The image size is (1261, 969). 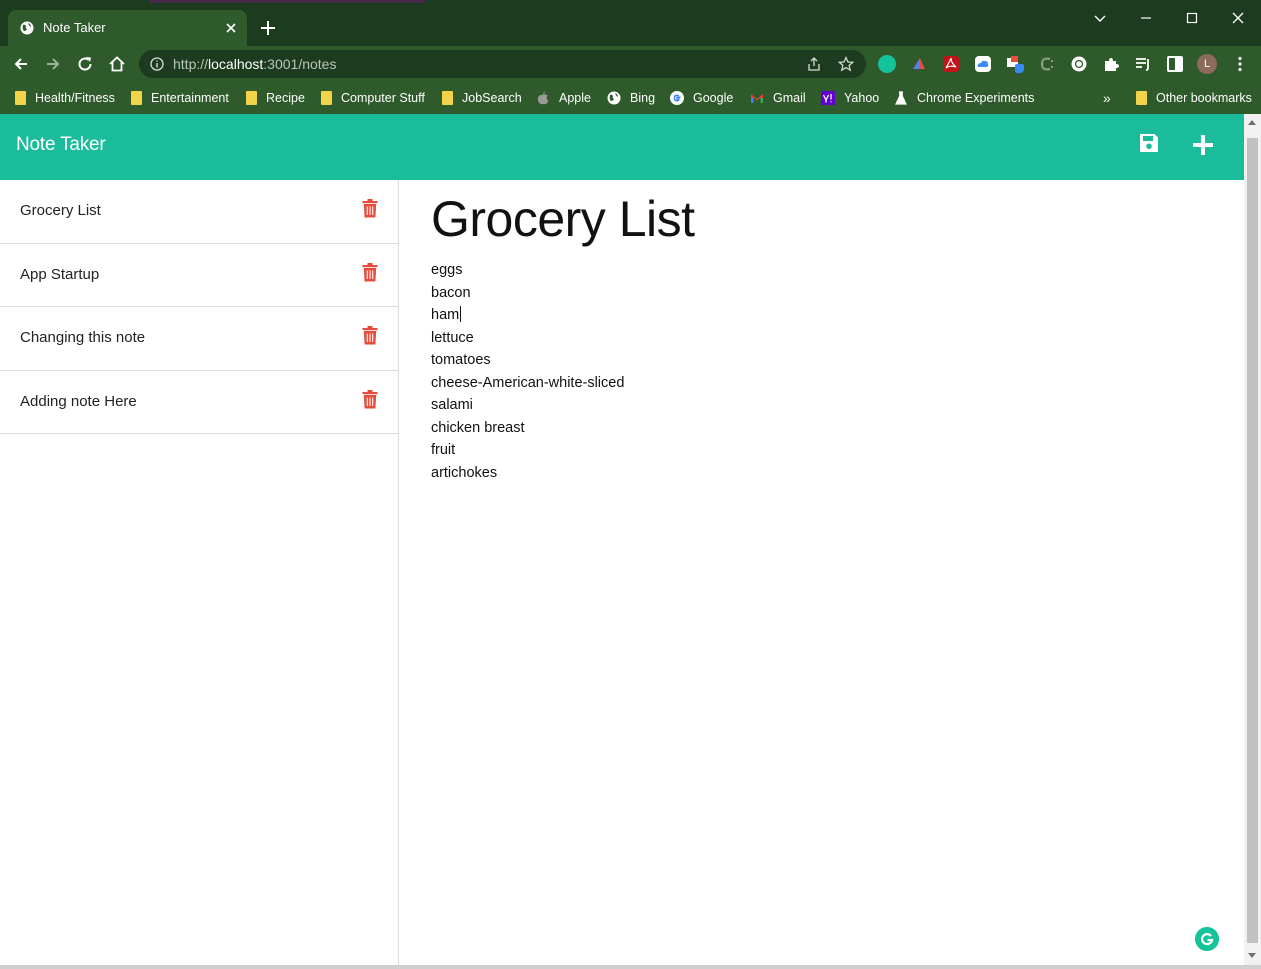 I want to click on bookmark-label: Yahoo, so click(x=862, y=98).